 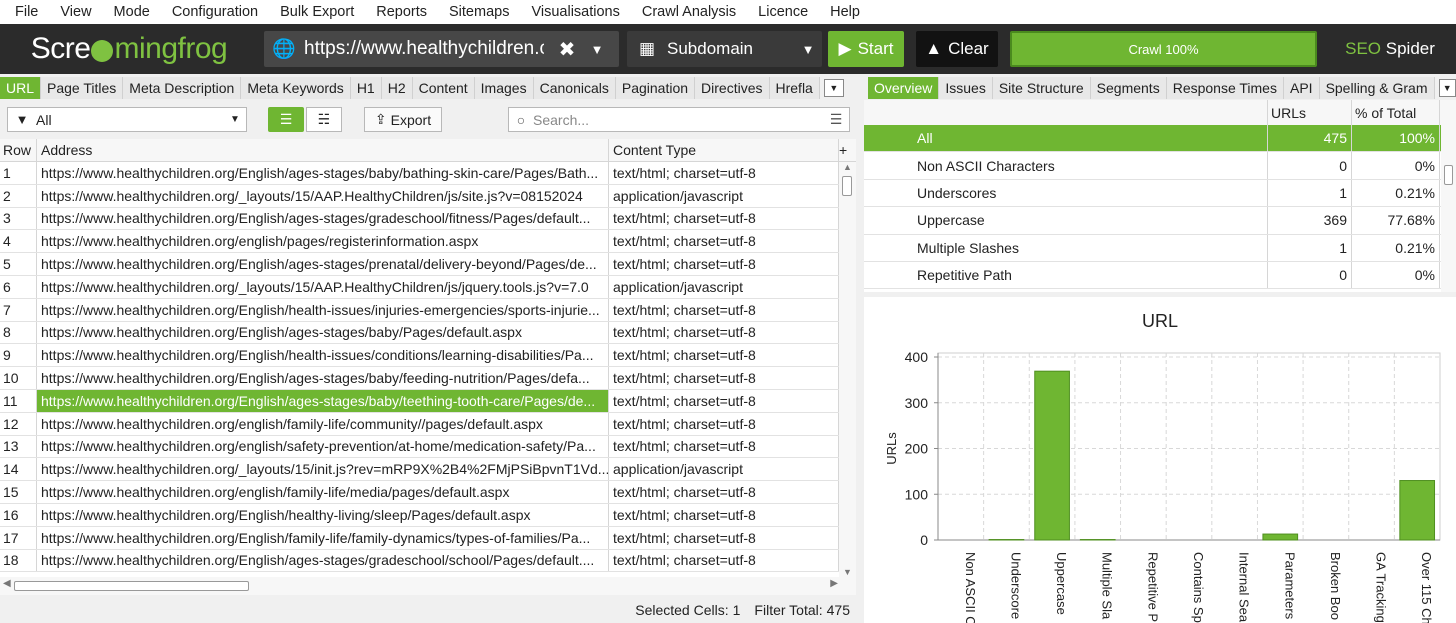 What do you see at coordinates (574, 88) in the screenshot?
I see `tab-canonicals: Canonicals` at bounding box center [574, 88].